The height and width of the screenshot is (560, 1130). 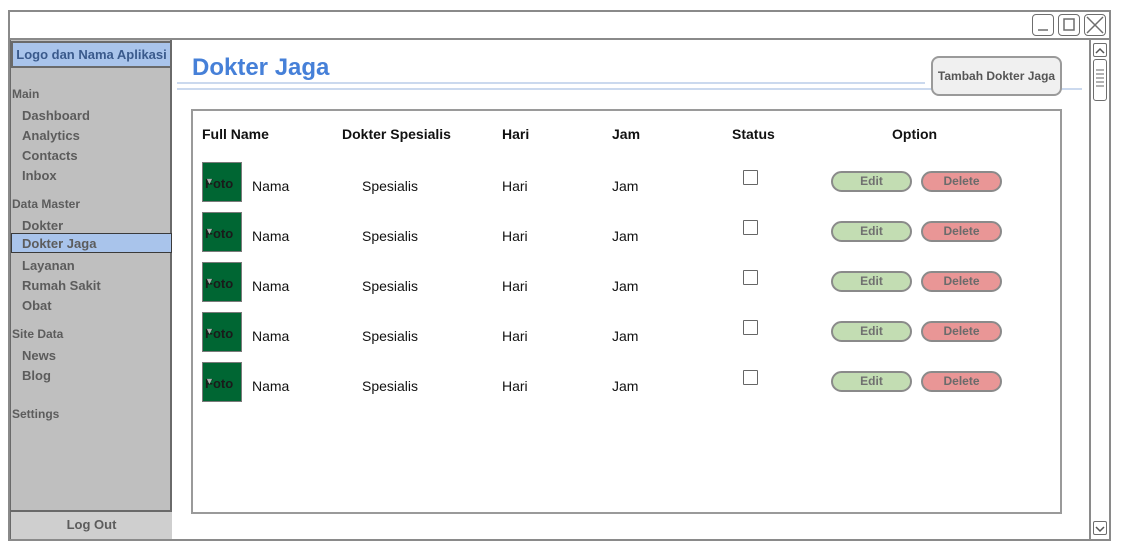 What do you see at coordinates (1095, 25) in the screenshot?
I see `close-icon` at bounding box center [1095, 25].